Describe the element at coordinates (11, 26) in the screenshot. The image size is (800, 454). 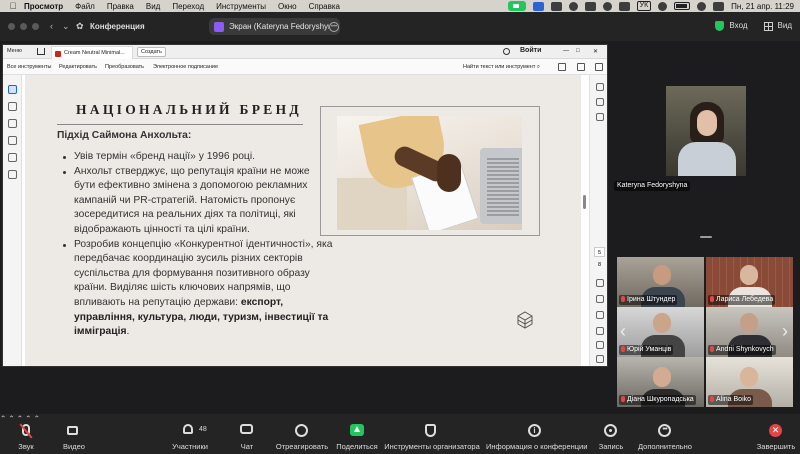
I see `window-close-button` at that location.